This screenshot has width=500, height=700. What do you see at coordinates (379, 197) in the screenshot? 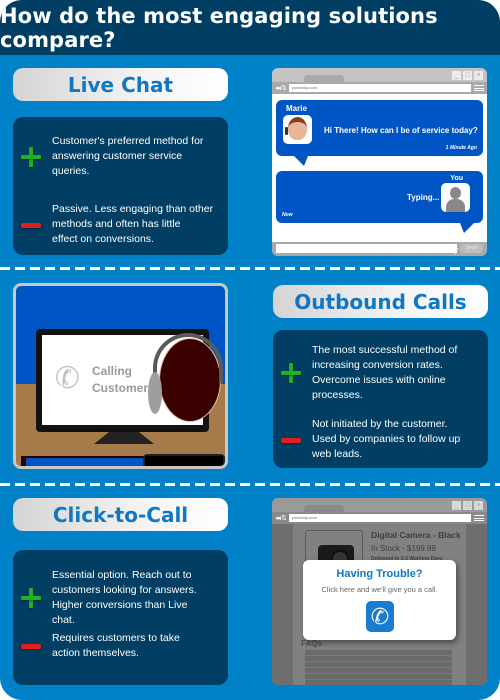
I see `user-message-bubble: You Typing... Now` at bounding box center [379, 197].